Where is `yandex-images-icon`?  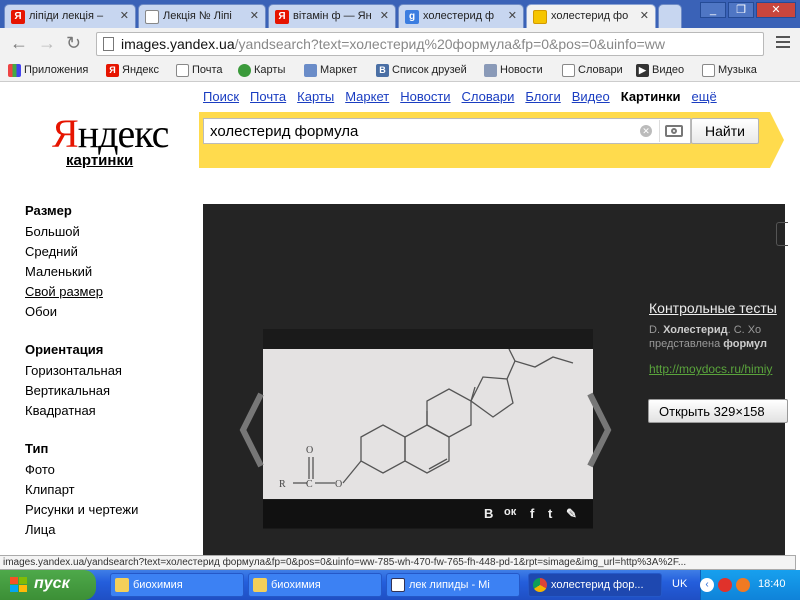
yandex-images-icon is located at coordinates (540, 17).